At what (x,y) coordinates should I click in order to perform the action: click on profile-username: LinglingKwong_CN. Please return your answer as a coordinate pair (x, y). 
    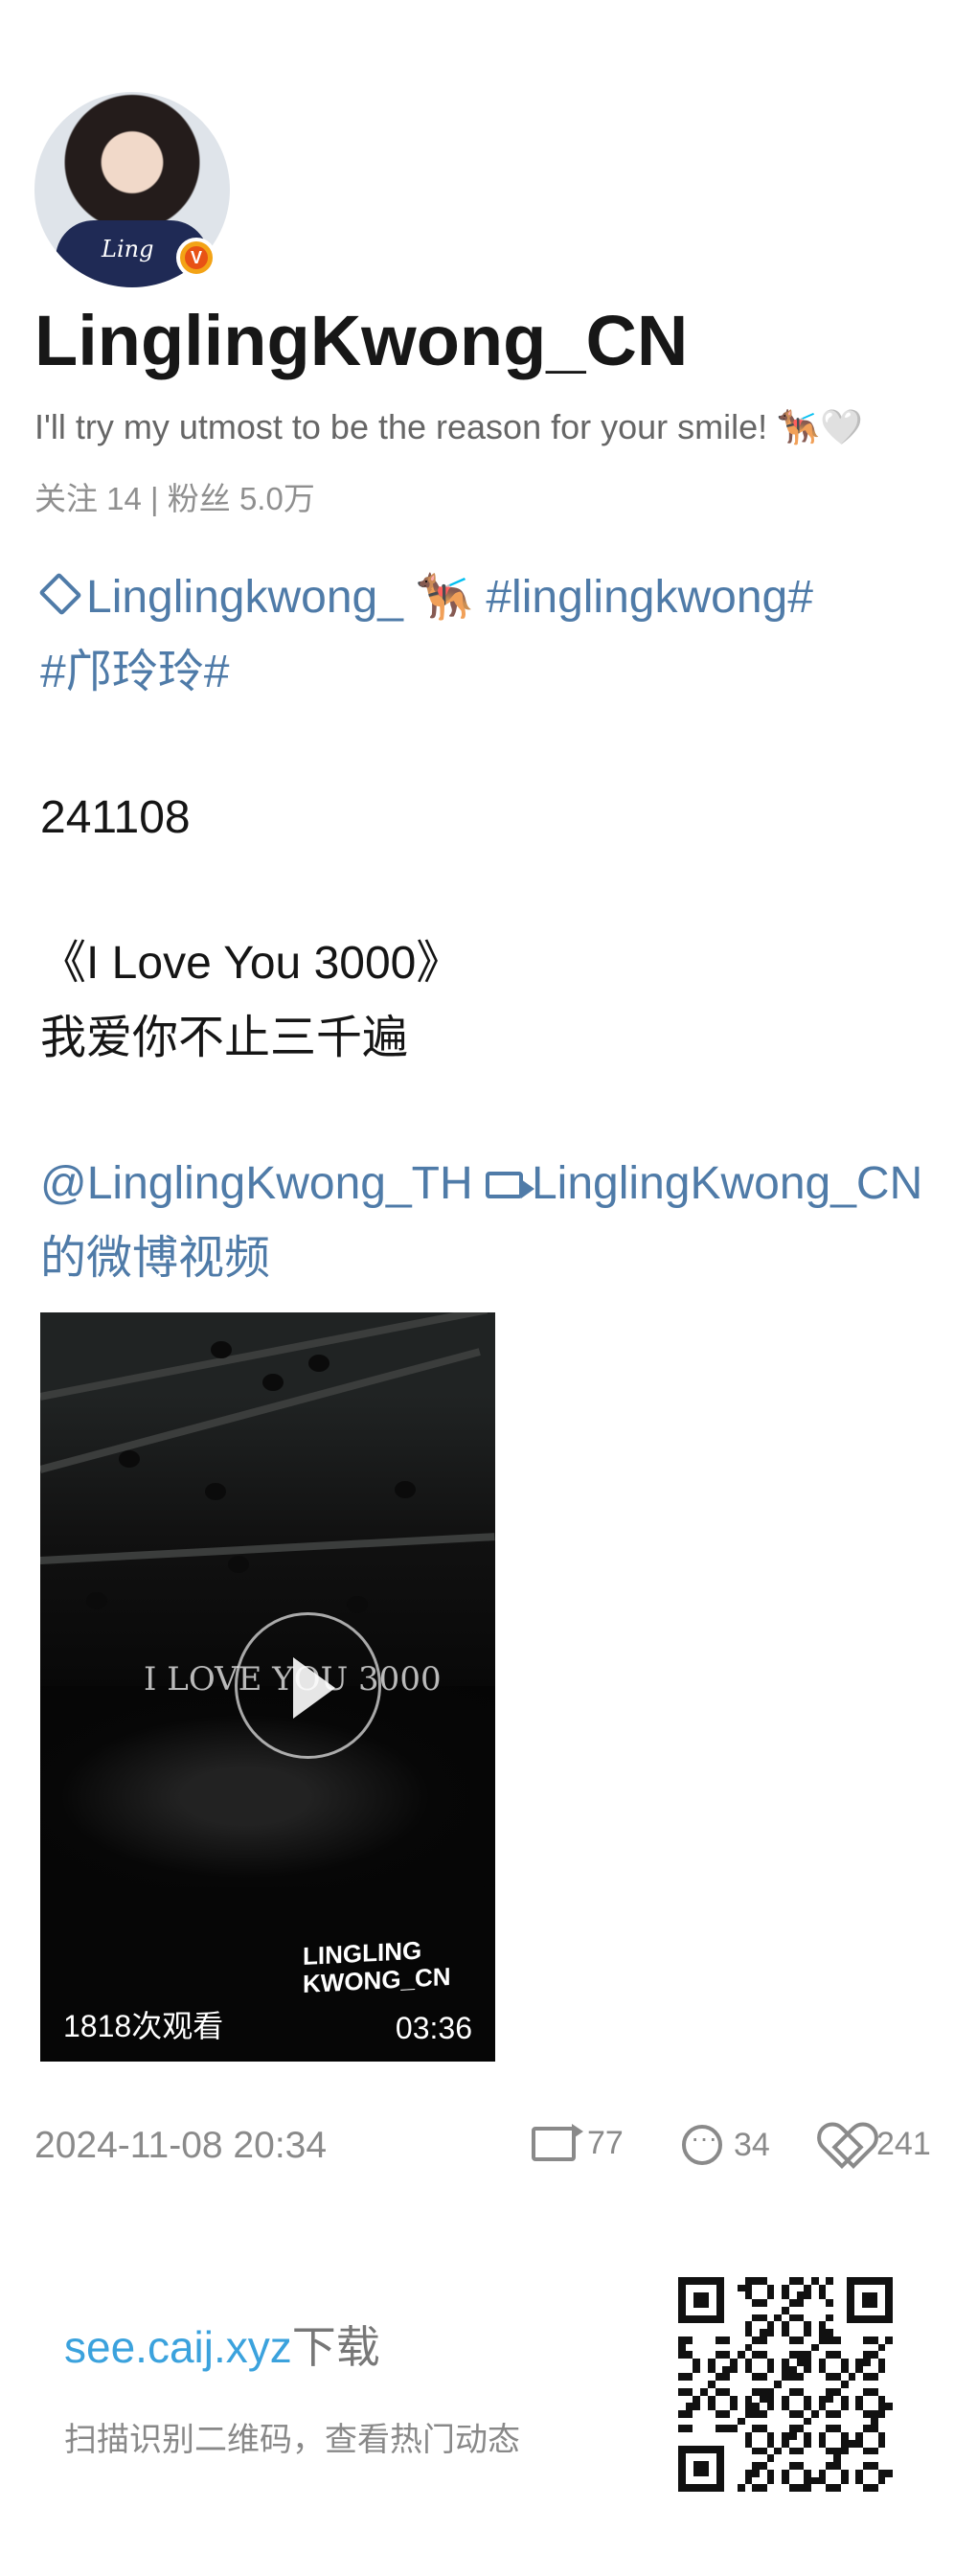
    Looking at the image, I should click on (361, 340).